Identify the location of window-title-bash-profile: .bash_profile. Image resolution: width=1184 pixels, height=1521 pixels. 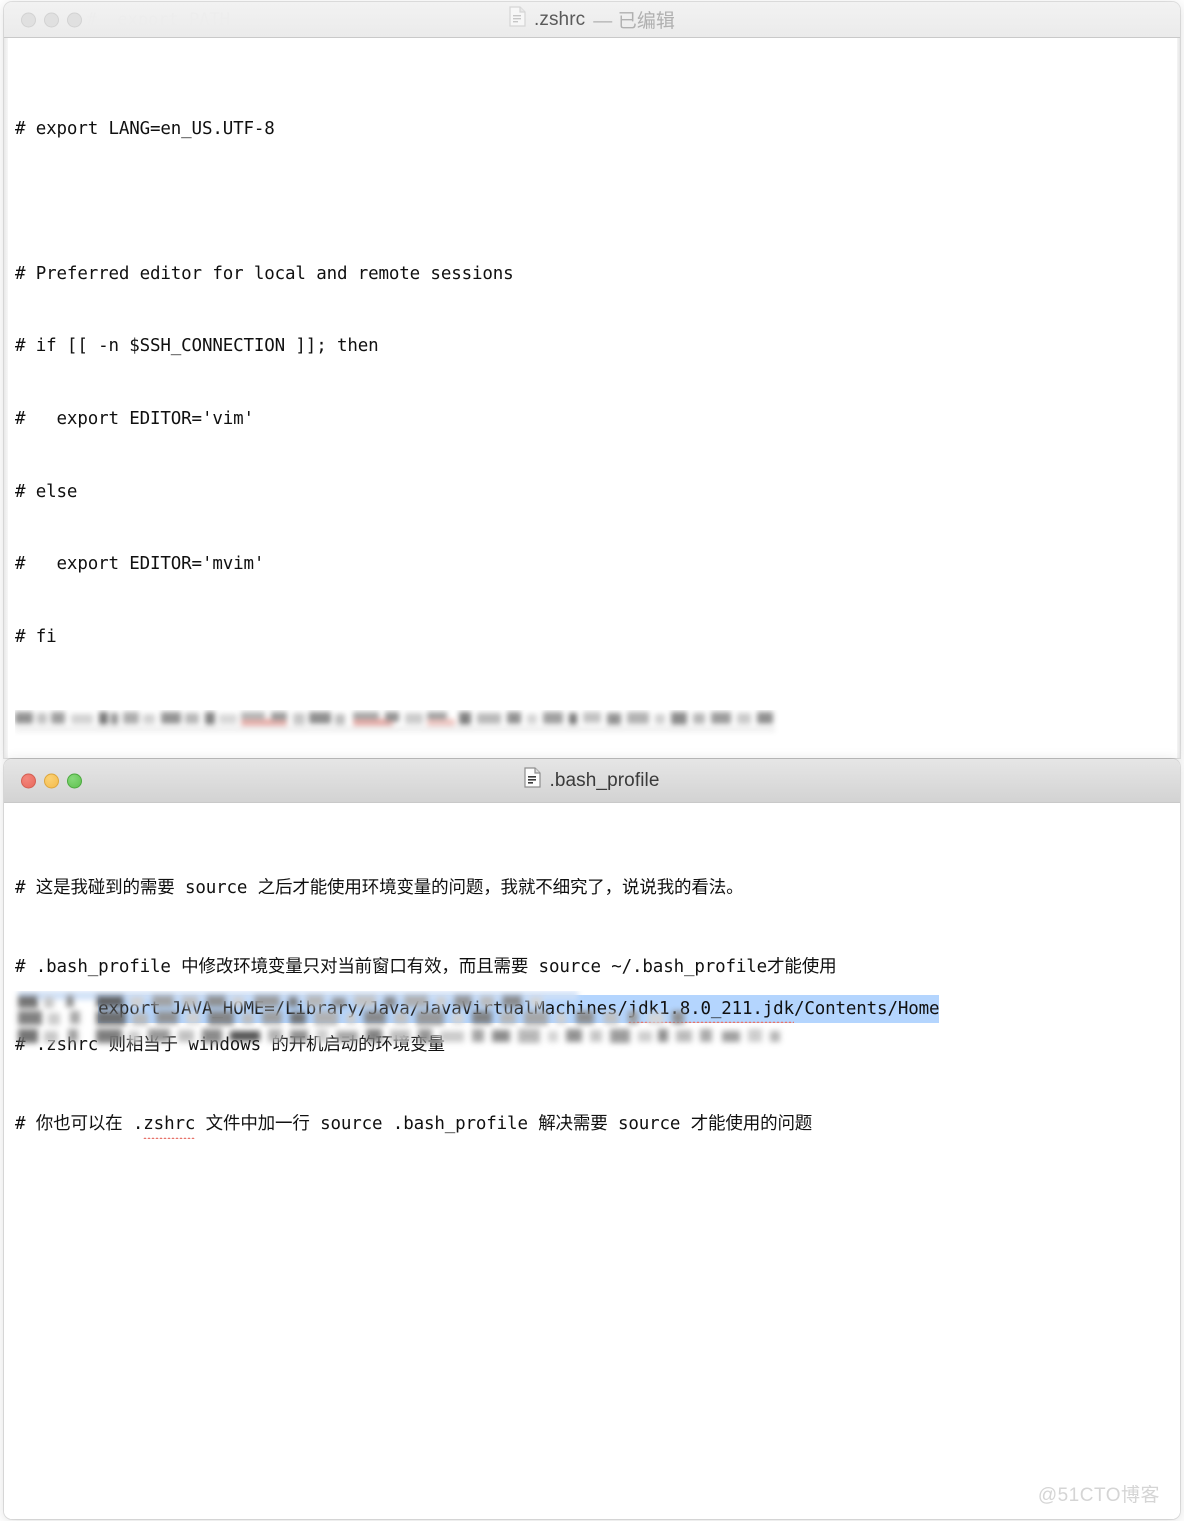
(591, 780).